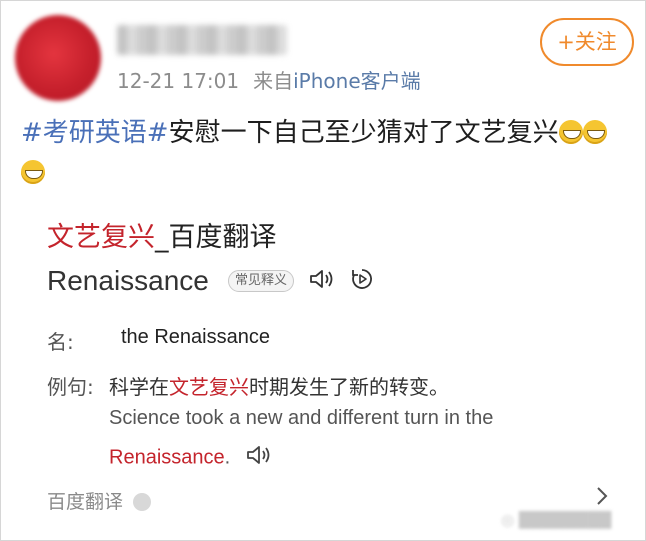 This screenshot has height=541, width=646. Describe the element at coordinates (85, 502) in the screenshot. I see `card-source: 百度翻译` at that location.